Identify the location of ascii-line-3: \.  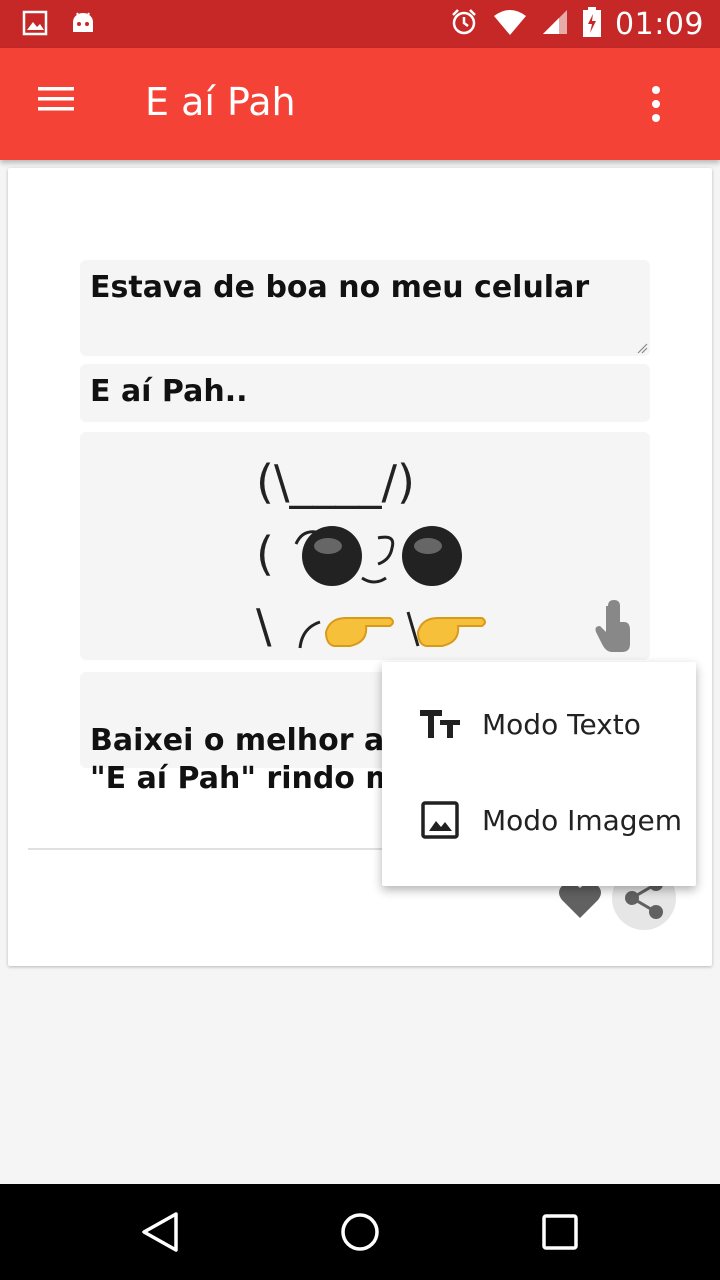
(371, 626).